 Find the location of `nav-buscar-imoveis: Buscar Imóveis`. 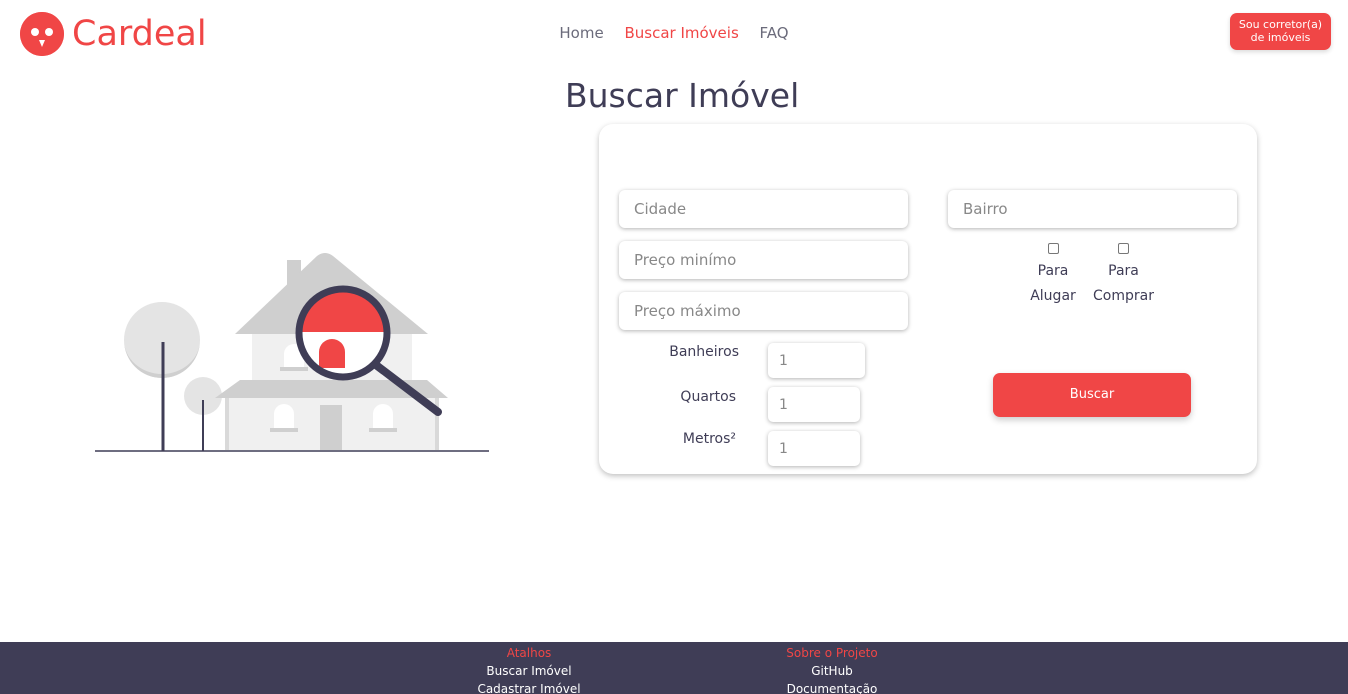

nav-buscar-imoveis: Buscar Imóveis is located at coordinates (681, 33).